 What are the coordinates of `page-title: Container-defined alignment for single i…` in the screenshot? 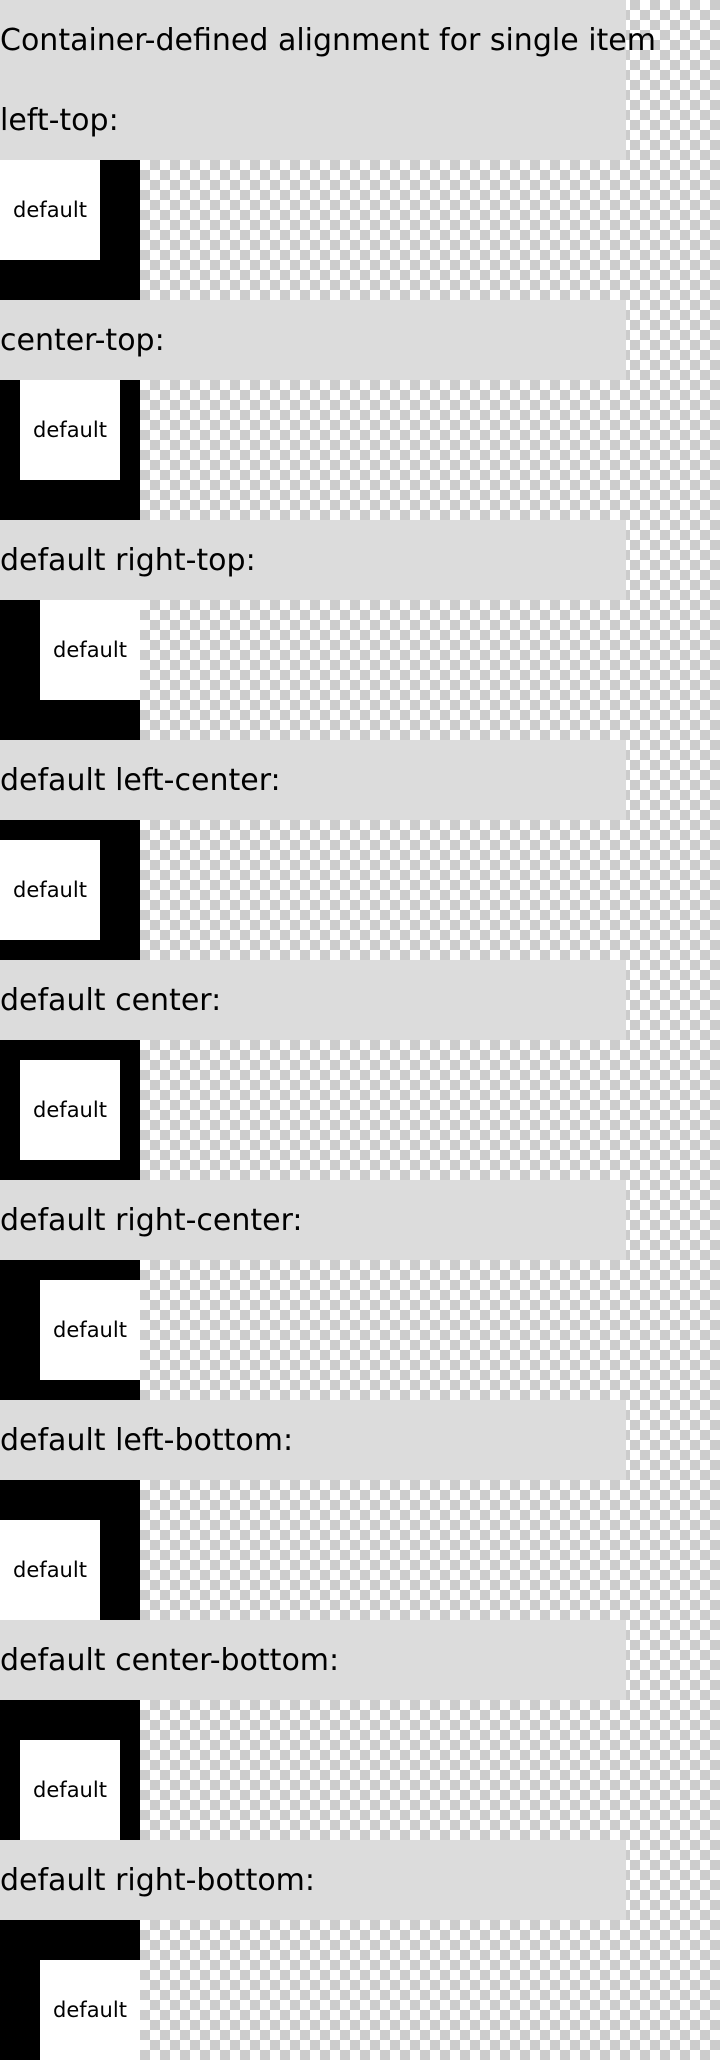 It's located at (328, 40).